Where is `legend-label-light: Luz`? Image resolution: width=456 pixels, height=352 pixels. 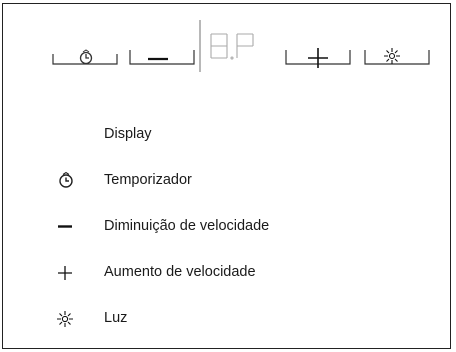 legend-label-light: Luz is located at coordinates (116, 318).